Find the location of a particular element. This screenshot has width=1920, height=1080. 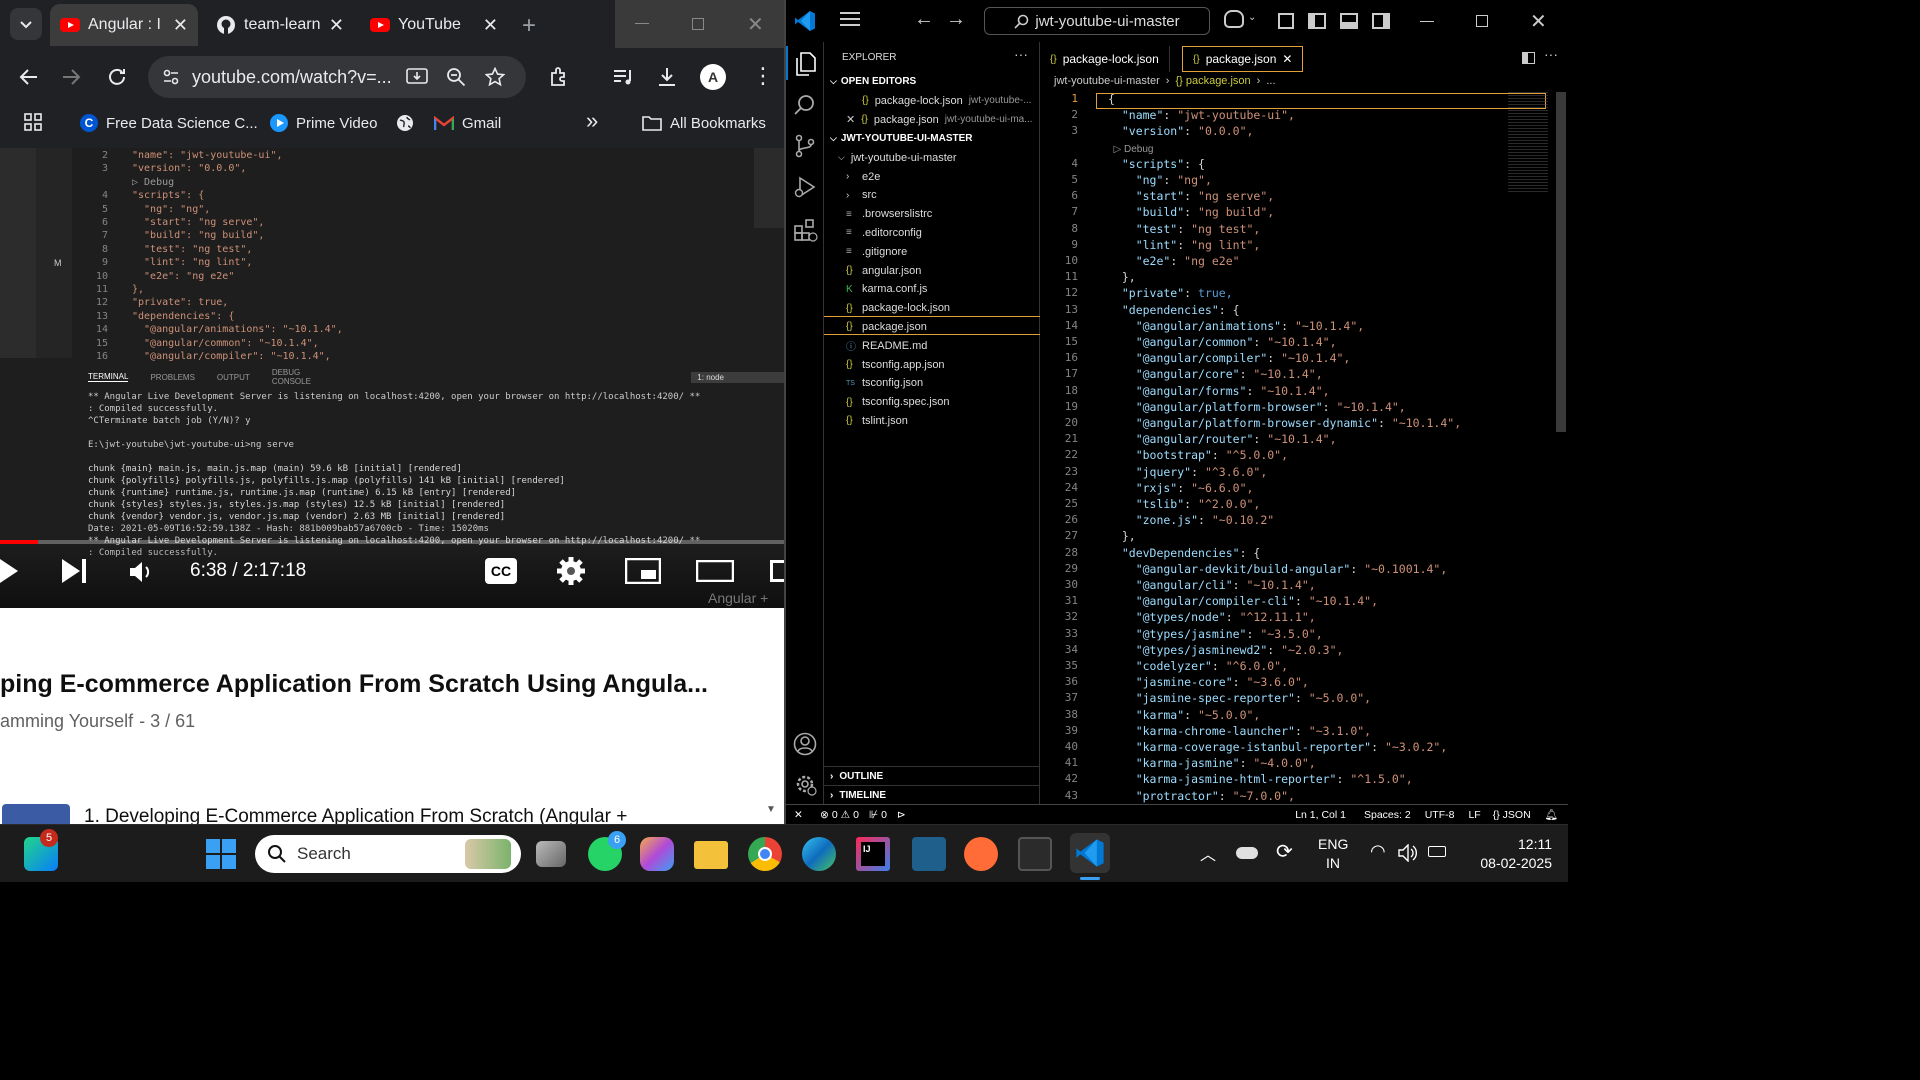

menu-icon is located at coordinates (850, 19).